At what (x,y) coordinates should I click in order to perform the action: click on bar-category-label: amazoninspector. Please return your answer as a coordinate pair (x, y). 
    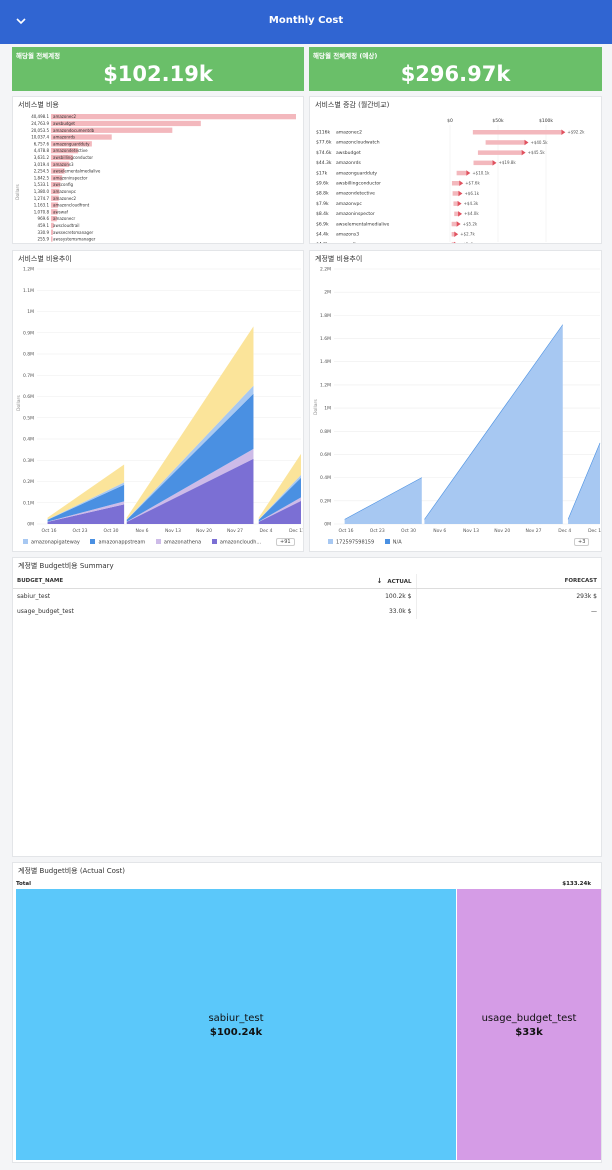
    Looking at the image, I should click on (70, 177).